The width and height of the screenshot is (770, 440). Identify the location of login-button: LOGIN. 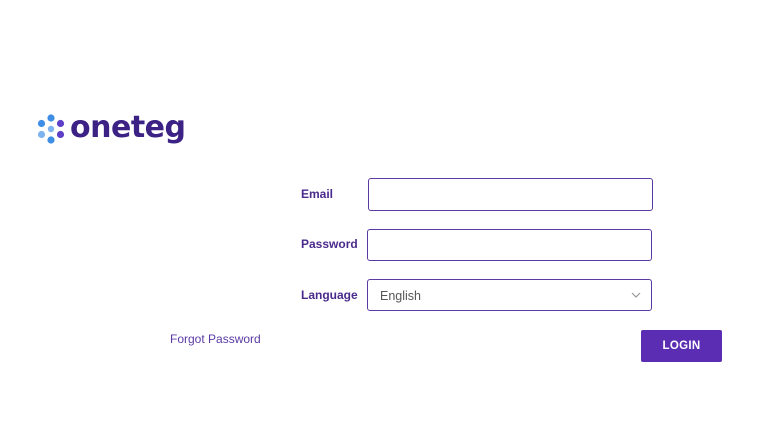
(681, 346).